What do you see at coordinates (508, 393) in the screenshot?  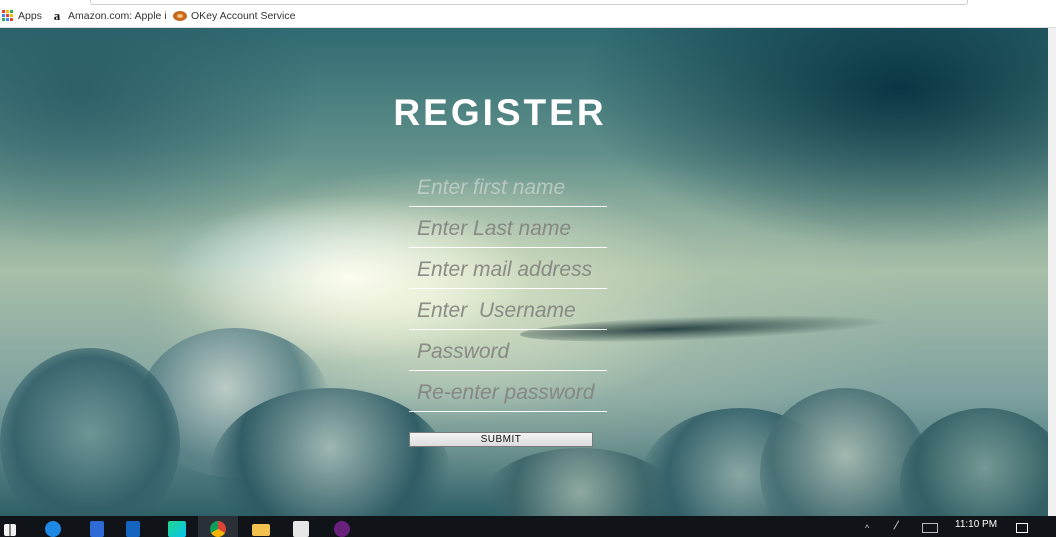 I see `confirm-password-field` at bounding box center [508, 393].